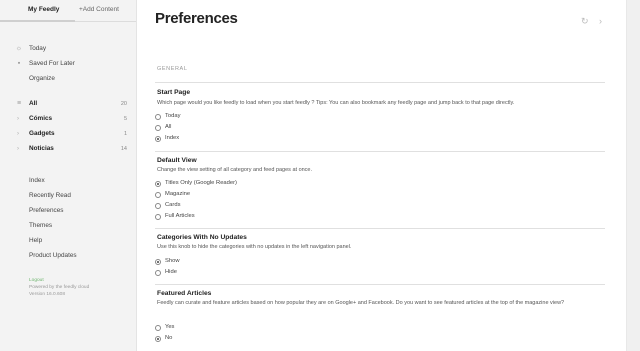 Image resolution: width=640 pixels, height=351 pixels. Describe the element at coordinates (47, 294) in the screenshot. I see `version-text: Version 16.0.608` at that location.